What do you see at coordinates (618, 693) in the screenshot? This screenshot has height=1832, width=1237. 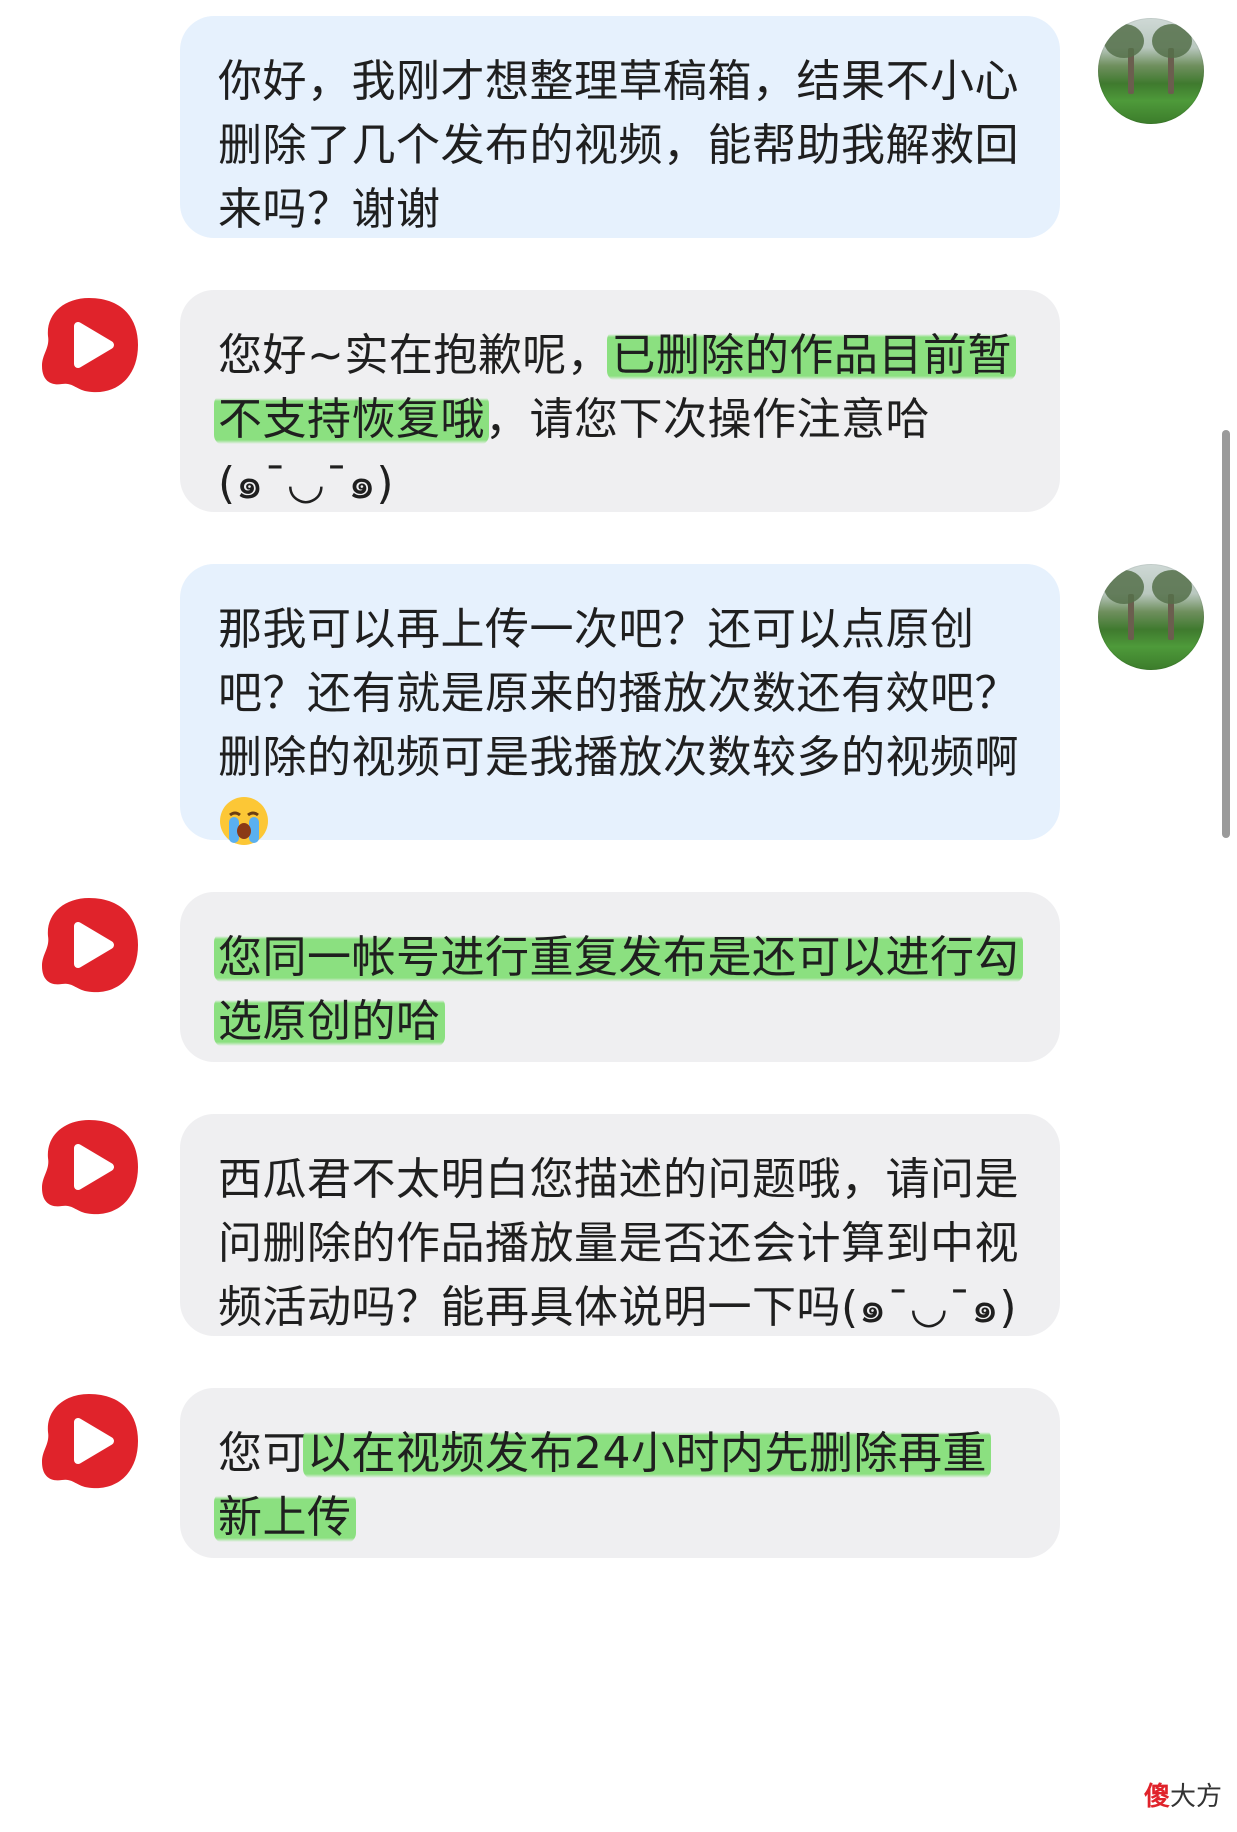 I see `message-line: 吧？还有就是原来的播放次数还有效吧？` at bounding box center [618, 693].